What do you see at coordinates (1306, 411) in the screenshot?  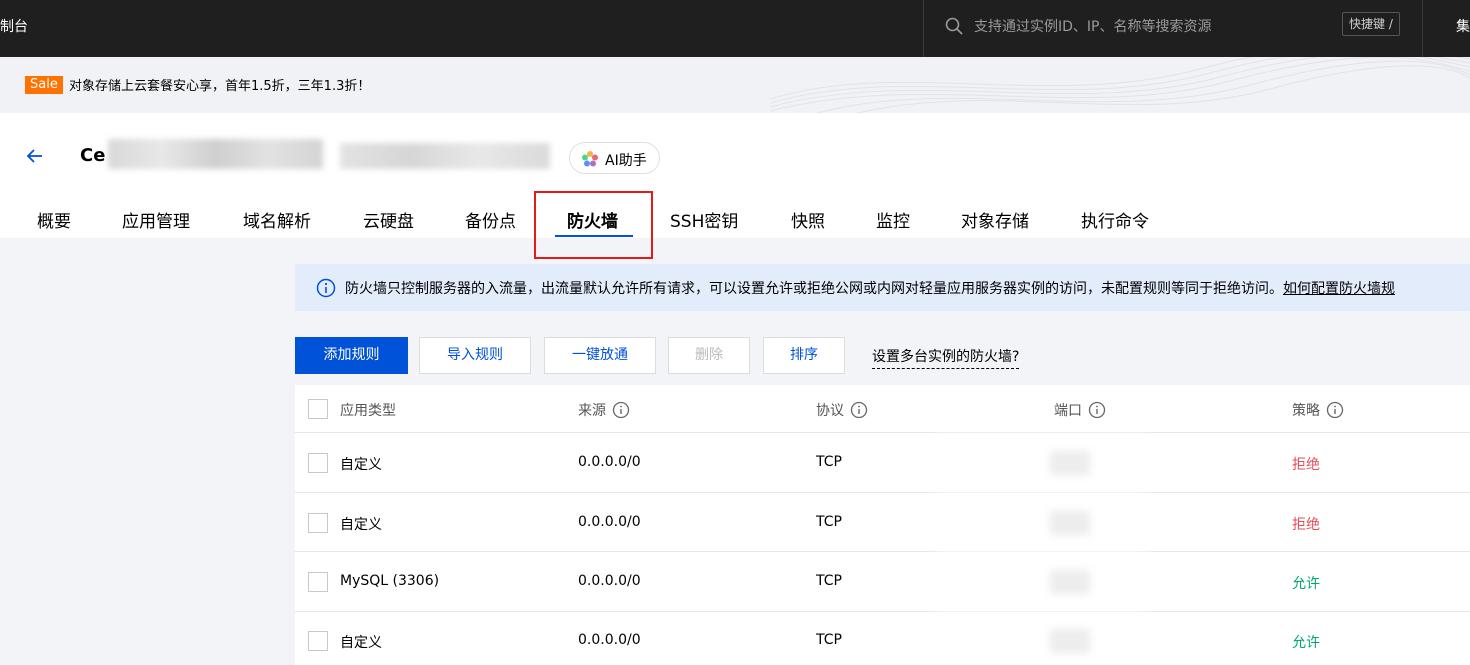 I see `column-header-policy-label: 策略` at bounding box center [1306, 411].